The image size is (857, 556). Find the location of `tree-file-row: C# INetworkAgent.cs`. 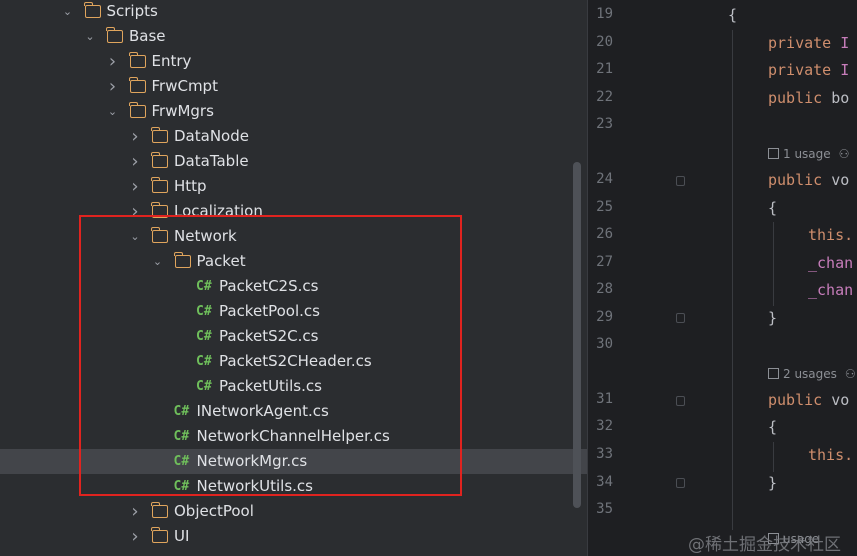

tree-file-row: C# INetworkAgent.cs is located at coordinates (293, 411).